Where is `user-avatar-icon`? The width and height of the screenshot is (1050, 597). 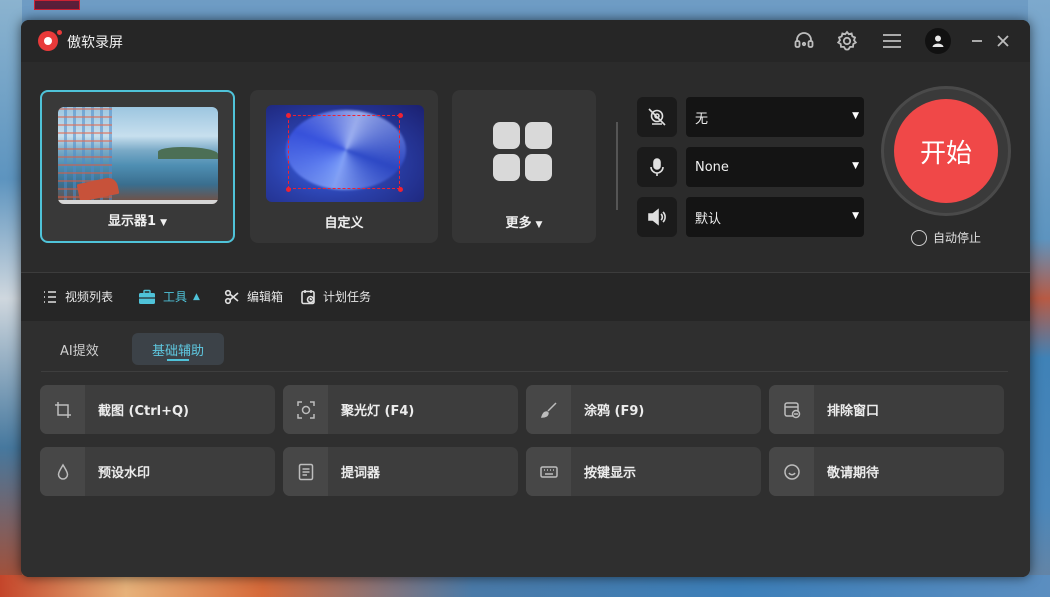
user-avatar-icon is located at coordinates (938, 41).